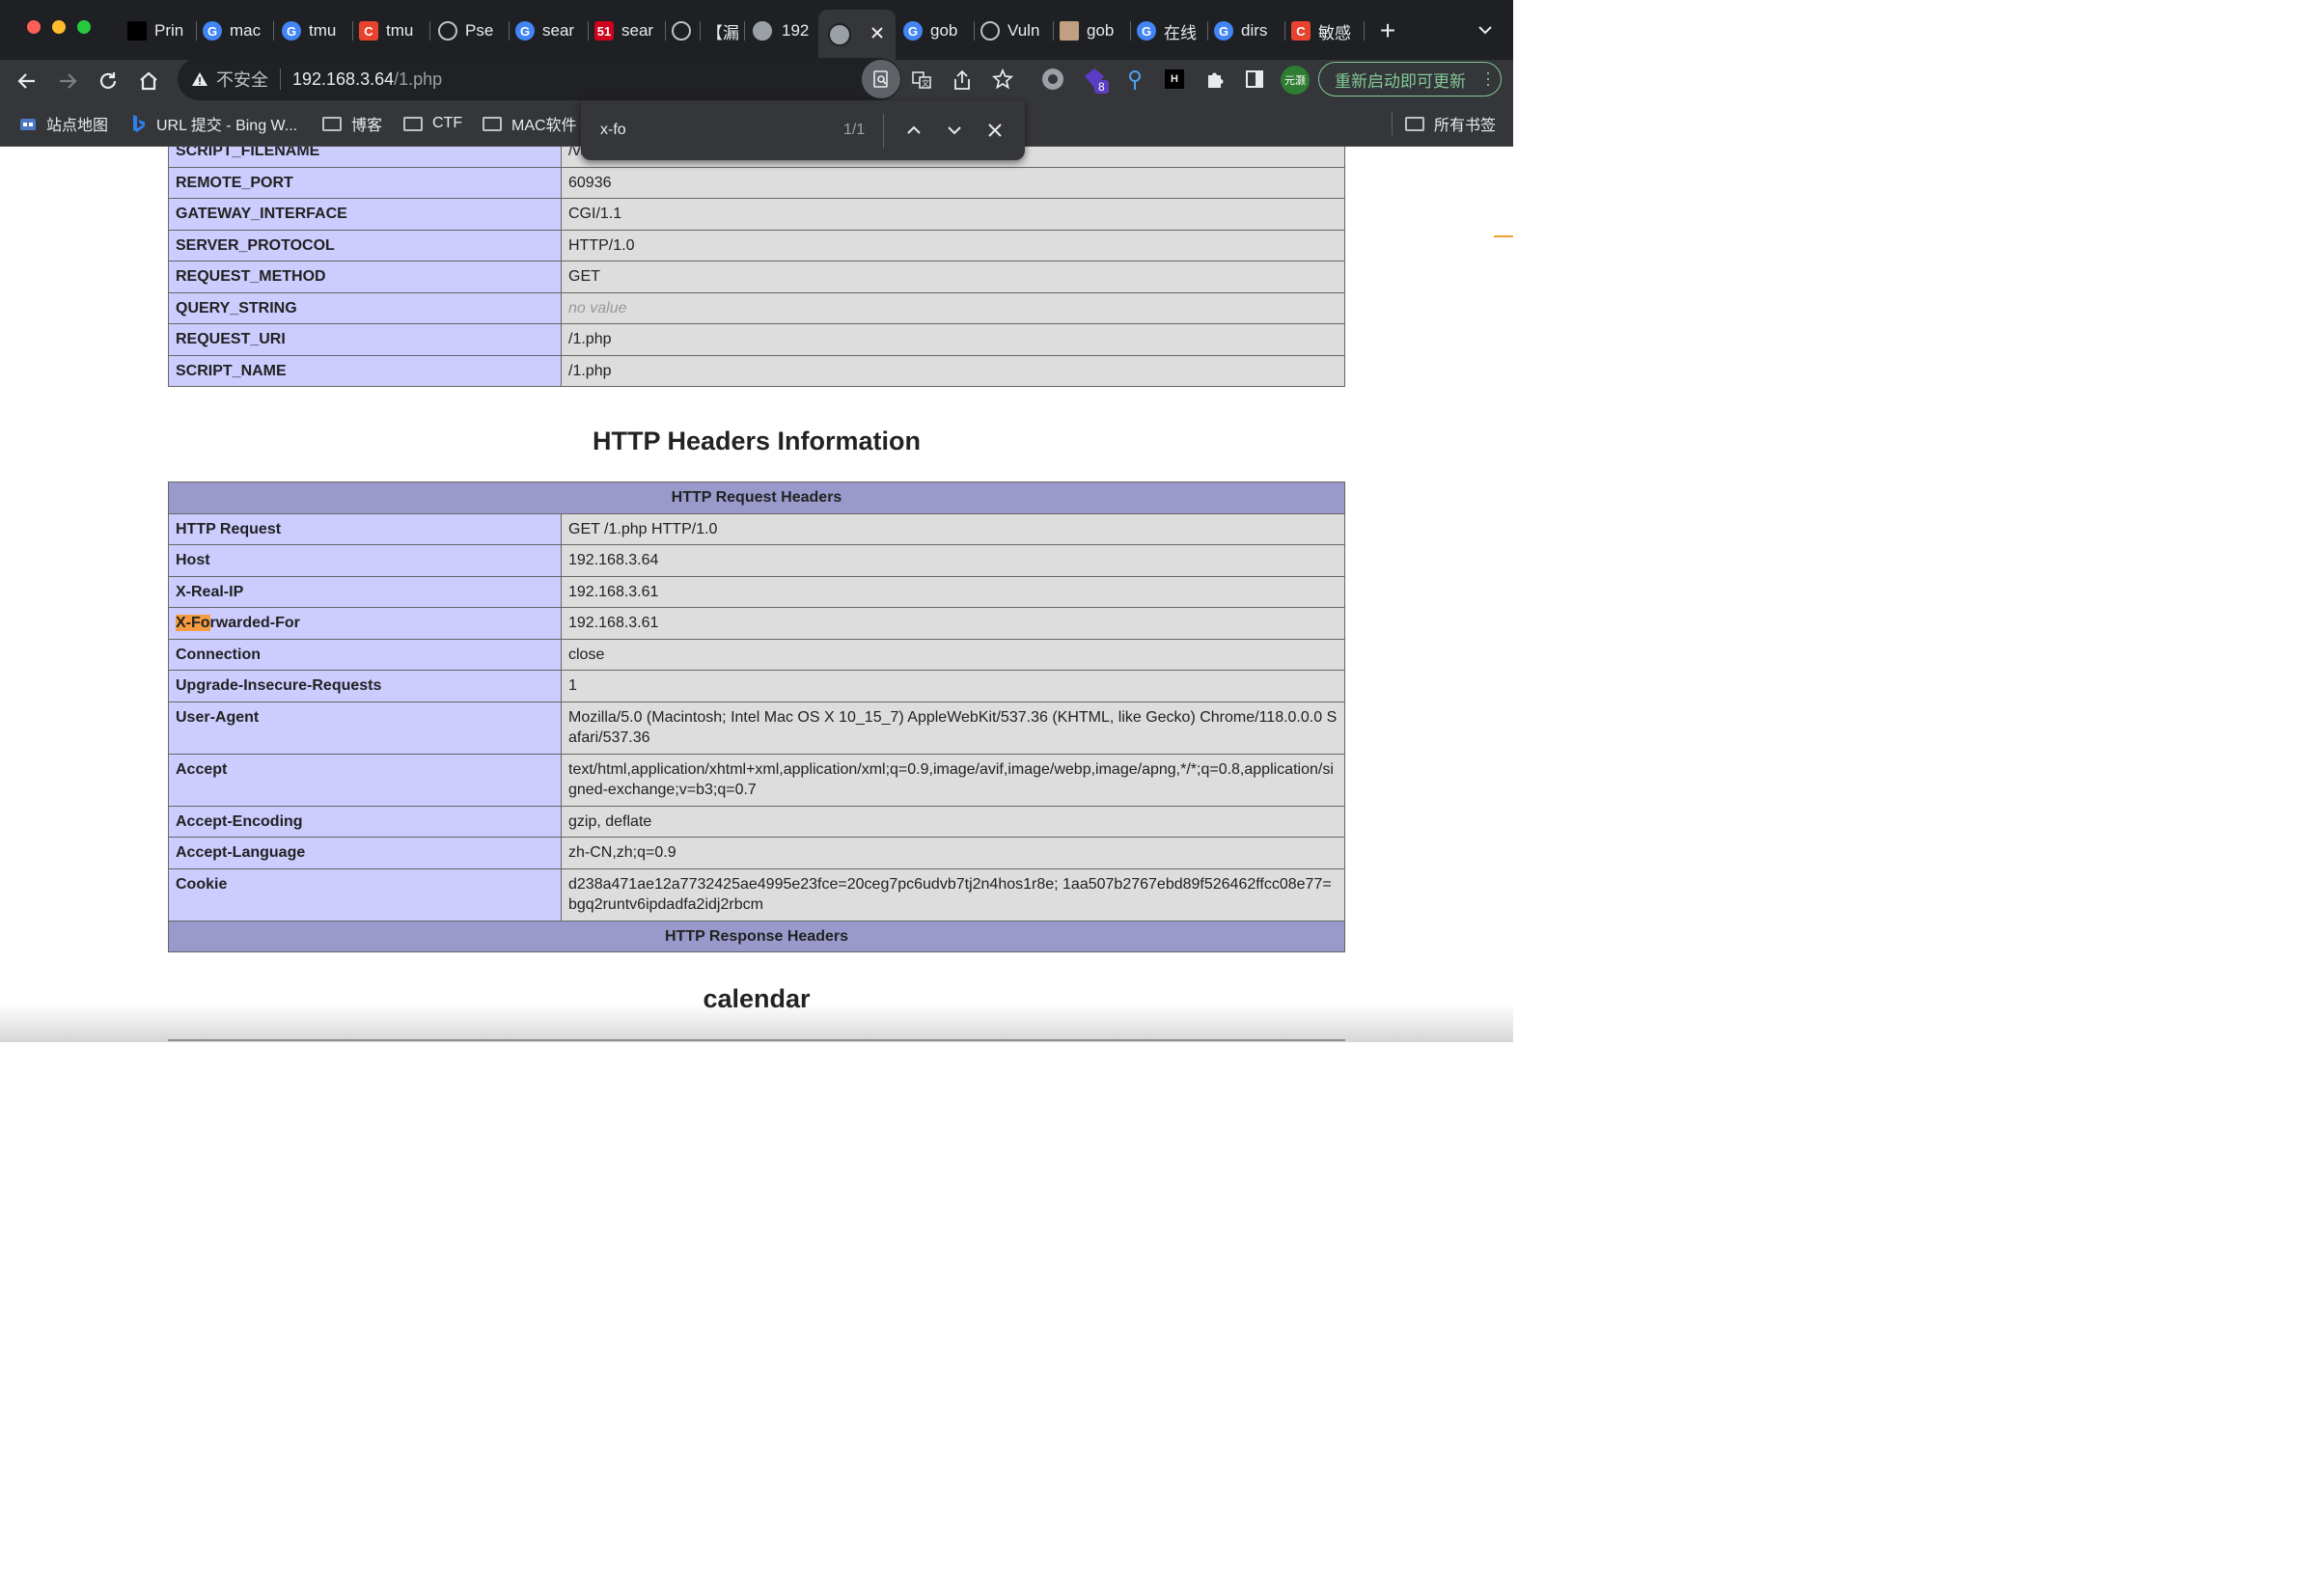  What do you see at coordinates (365, 340) in the screenshot?
I see `row-key: REQUEST_URI` at bounding box center [365, 340].